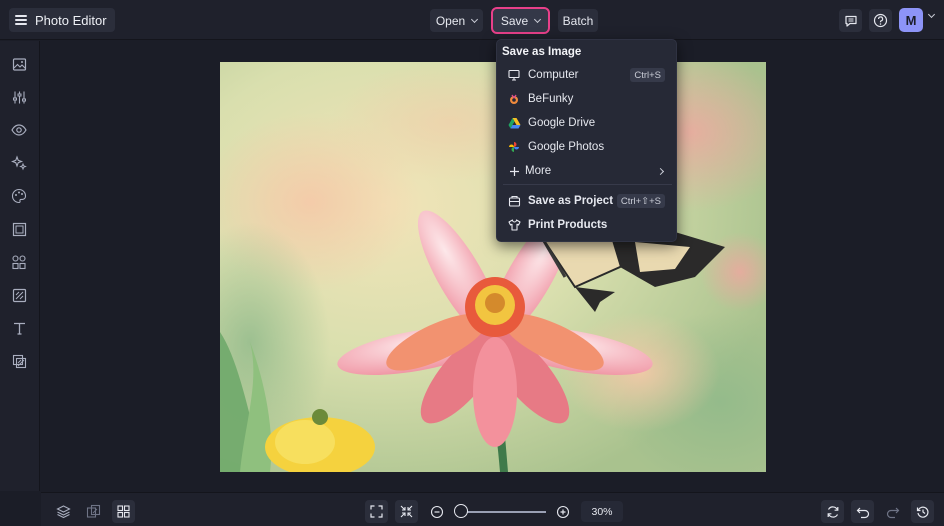 Image resolution: width=944 pixels, height=526 pixels. Describe the element at coordinates (19, 97) in the screenshot. I see `adjustments-icon` at that location.